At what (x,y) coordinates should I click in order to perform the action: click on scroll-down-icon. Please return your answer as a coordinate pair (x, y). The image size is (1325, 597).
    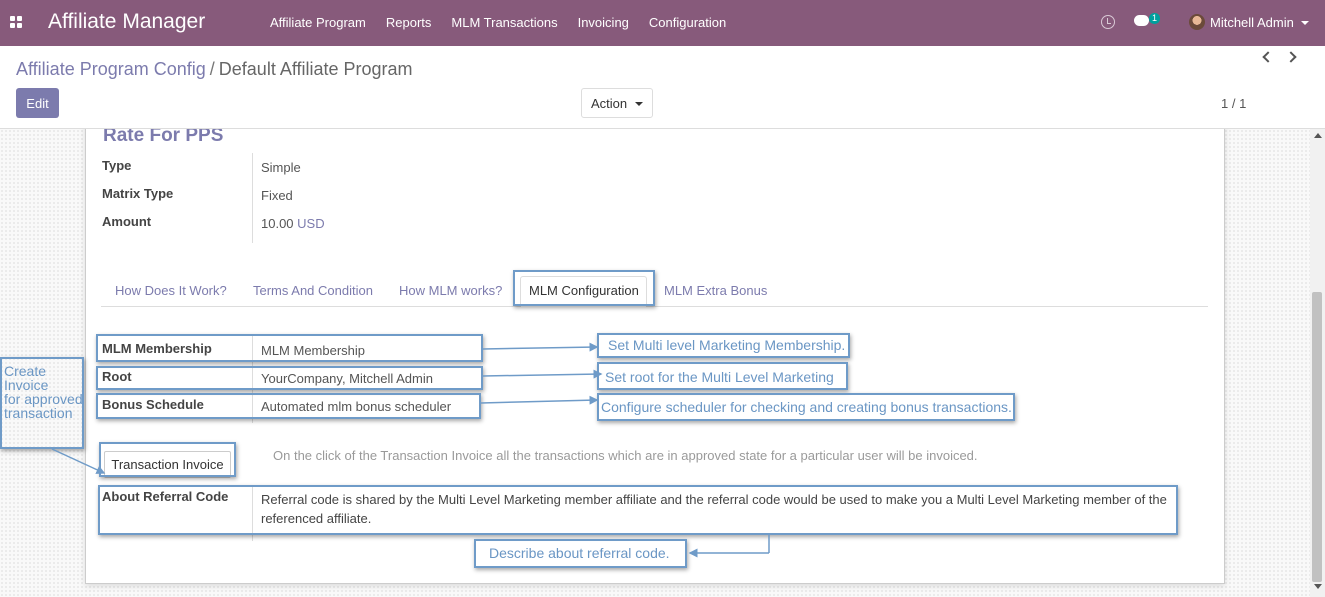
    Looking at the image, I should click on (1318, 586).